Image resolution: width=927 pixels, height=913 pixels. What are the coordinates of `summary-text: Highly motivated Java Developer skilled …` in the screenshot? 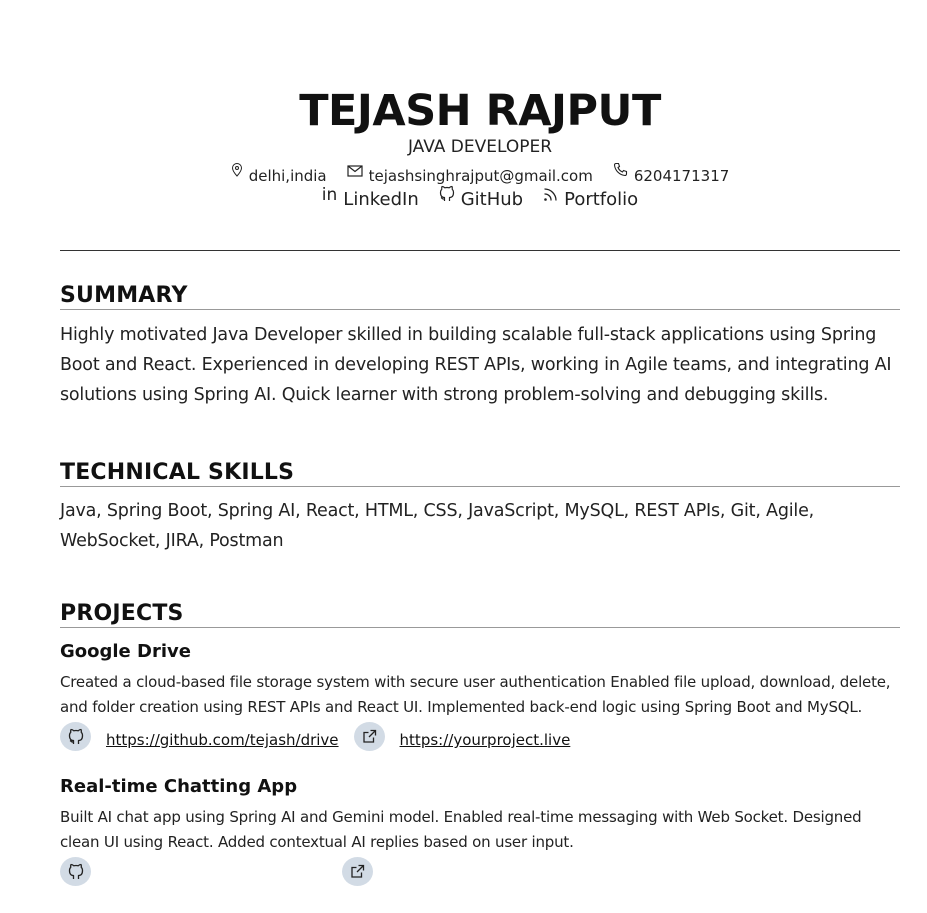 It's located at (476, 365).